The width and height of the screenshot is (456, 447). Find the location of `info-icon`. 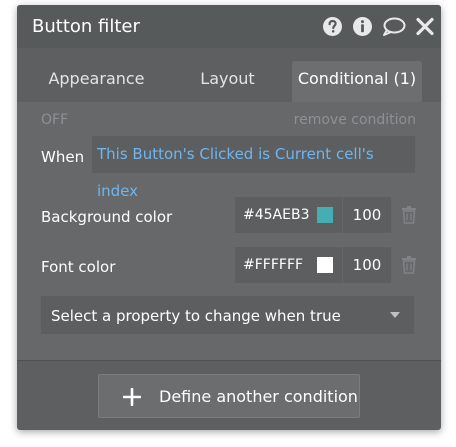

info-icon is located at coordinates (362, 26).